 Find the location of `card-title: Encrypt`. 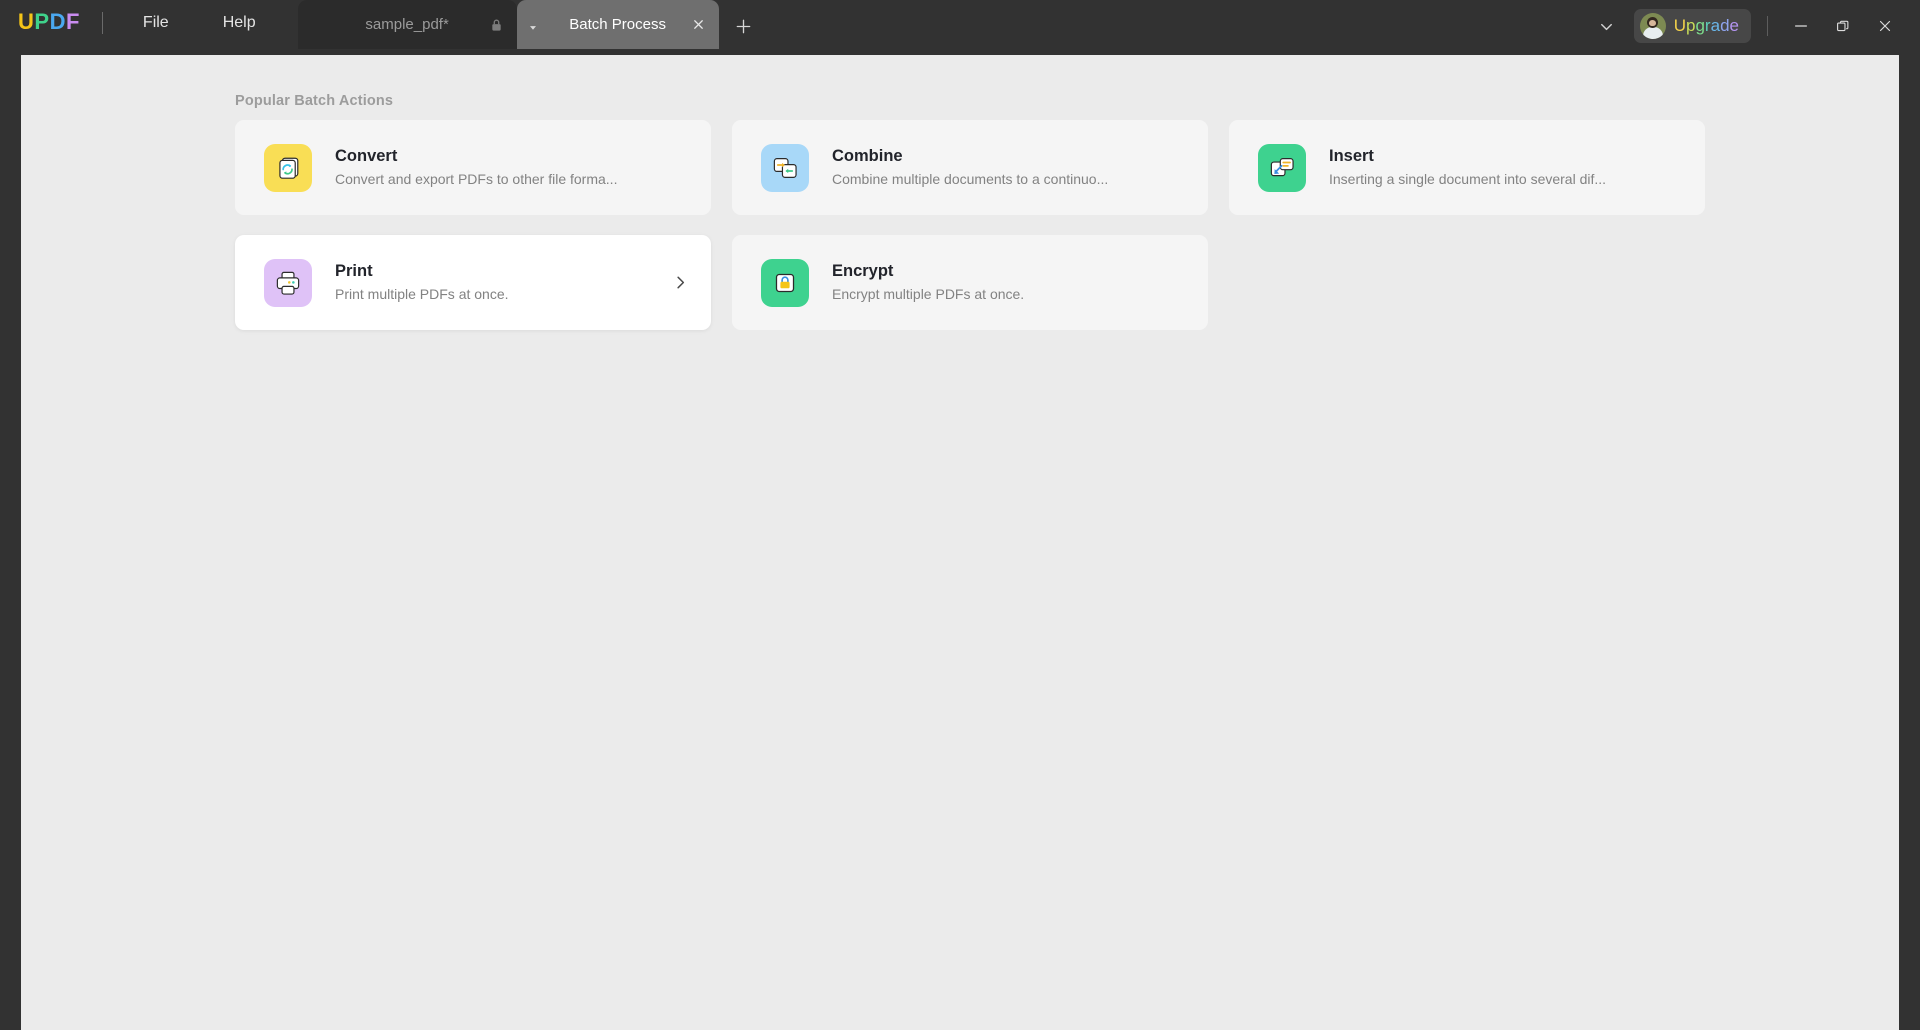

card-title: Encrypt is located at coordinates (863, 271).